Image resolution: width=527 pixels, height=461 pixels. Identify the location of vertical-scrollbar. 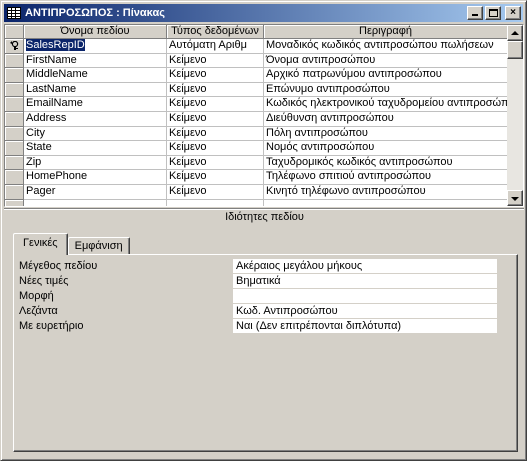
(515, 115).